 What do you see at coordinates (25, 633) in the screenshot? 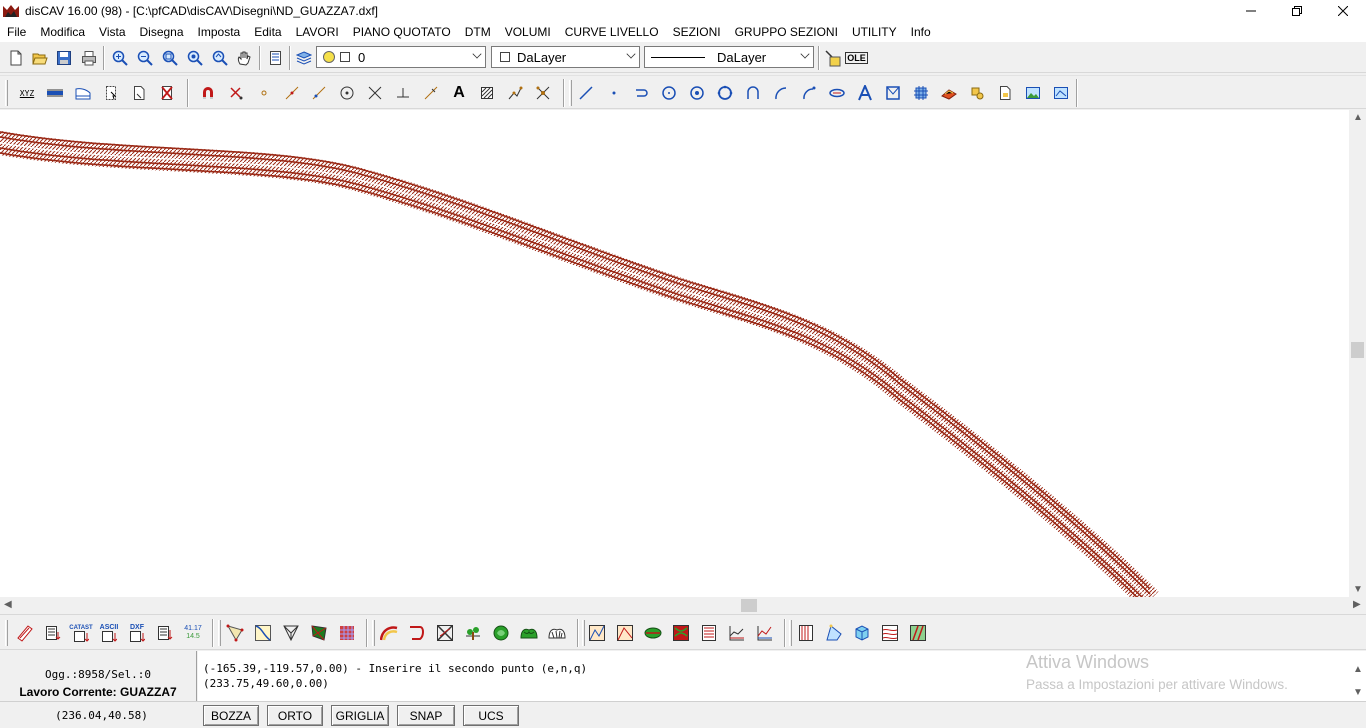
I see `survey-book-button` at bounding box center [25, 633].